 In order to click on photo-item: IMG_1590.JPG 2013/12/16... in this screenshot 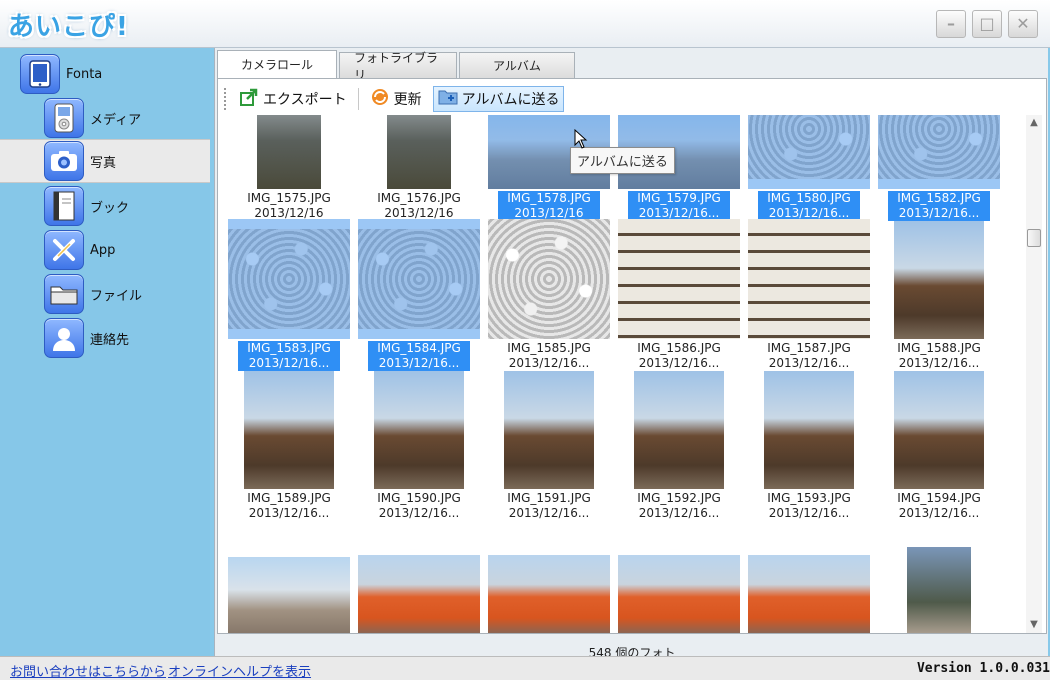, I will do `click(419, 444)`.